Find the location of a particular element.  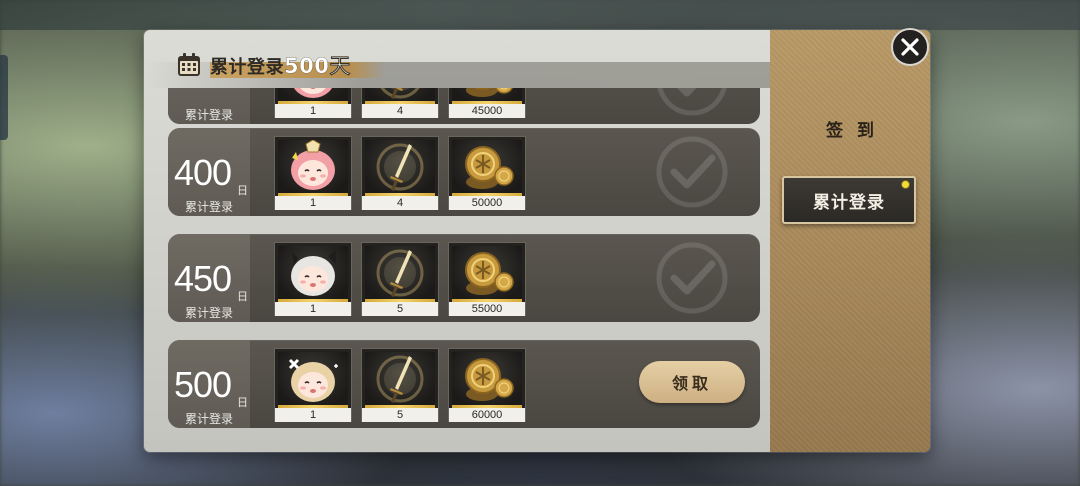

tab-cumulative-login-label: 累计登录 is located at coordinates (849, 202).